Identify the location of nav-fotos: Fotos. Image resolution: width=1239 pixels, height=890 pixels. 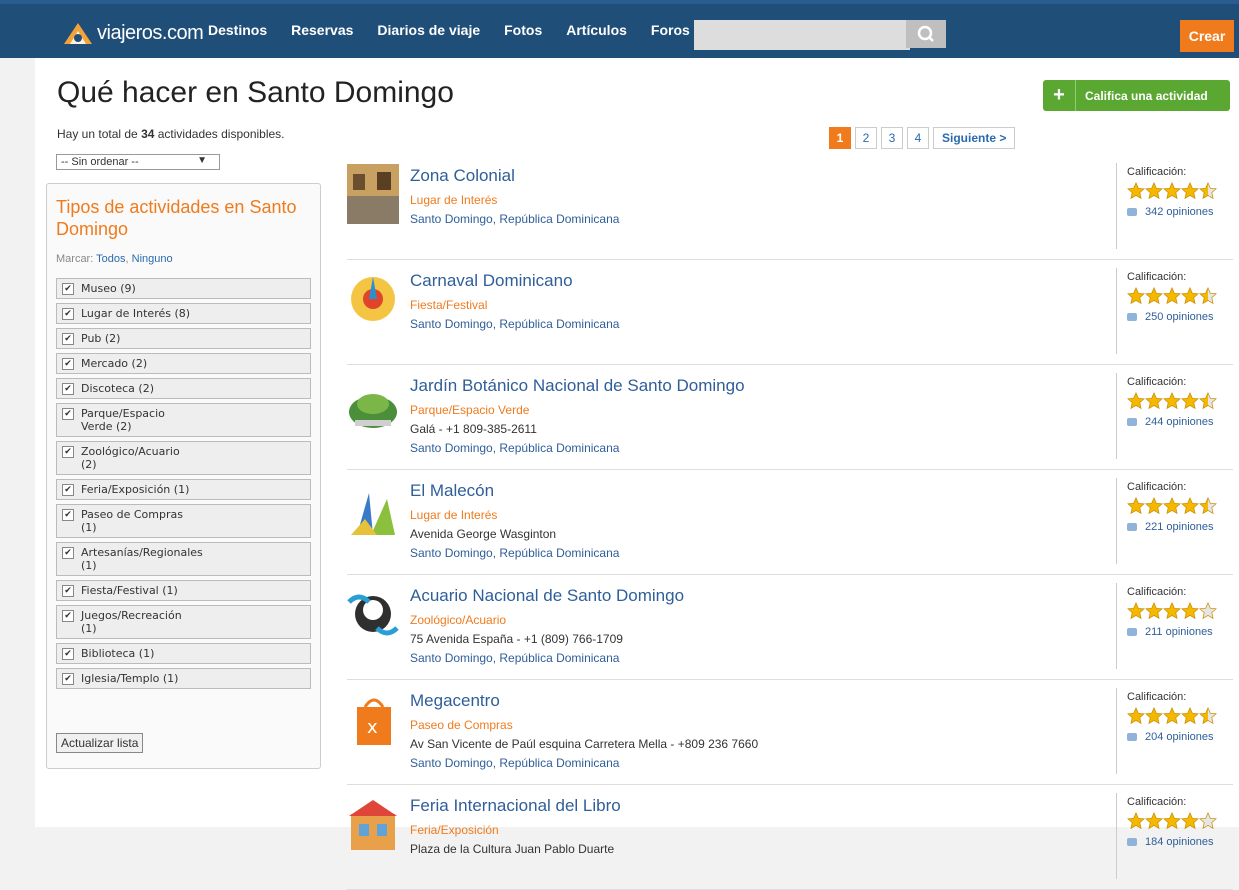
(523, 30).